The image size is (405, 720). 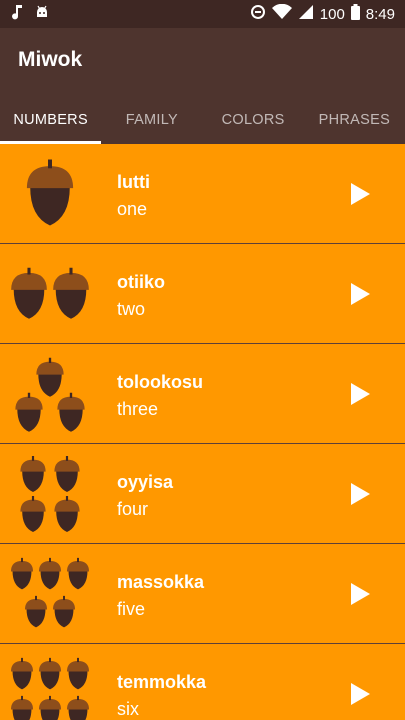 What do you see at coordinates (161, 582) in the screenshot?
I see `miwok-word: massokka` at bounding box center [161, 582].